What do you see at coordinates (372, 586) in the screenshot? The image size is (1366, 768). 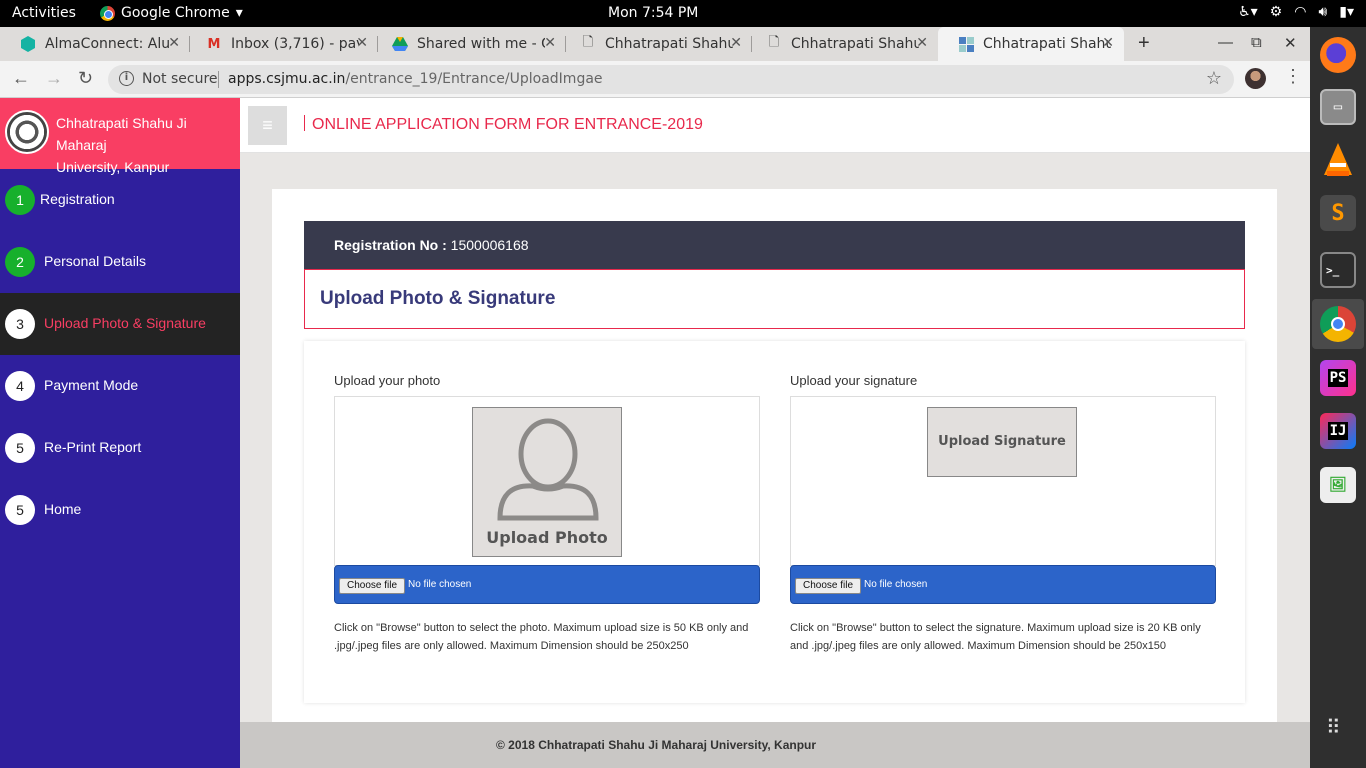 I see `photo-choose-file-button: Choose file` at bounding box center [372, 586].